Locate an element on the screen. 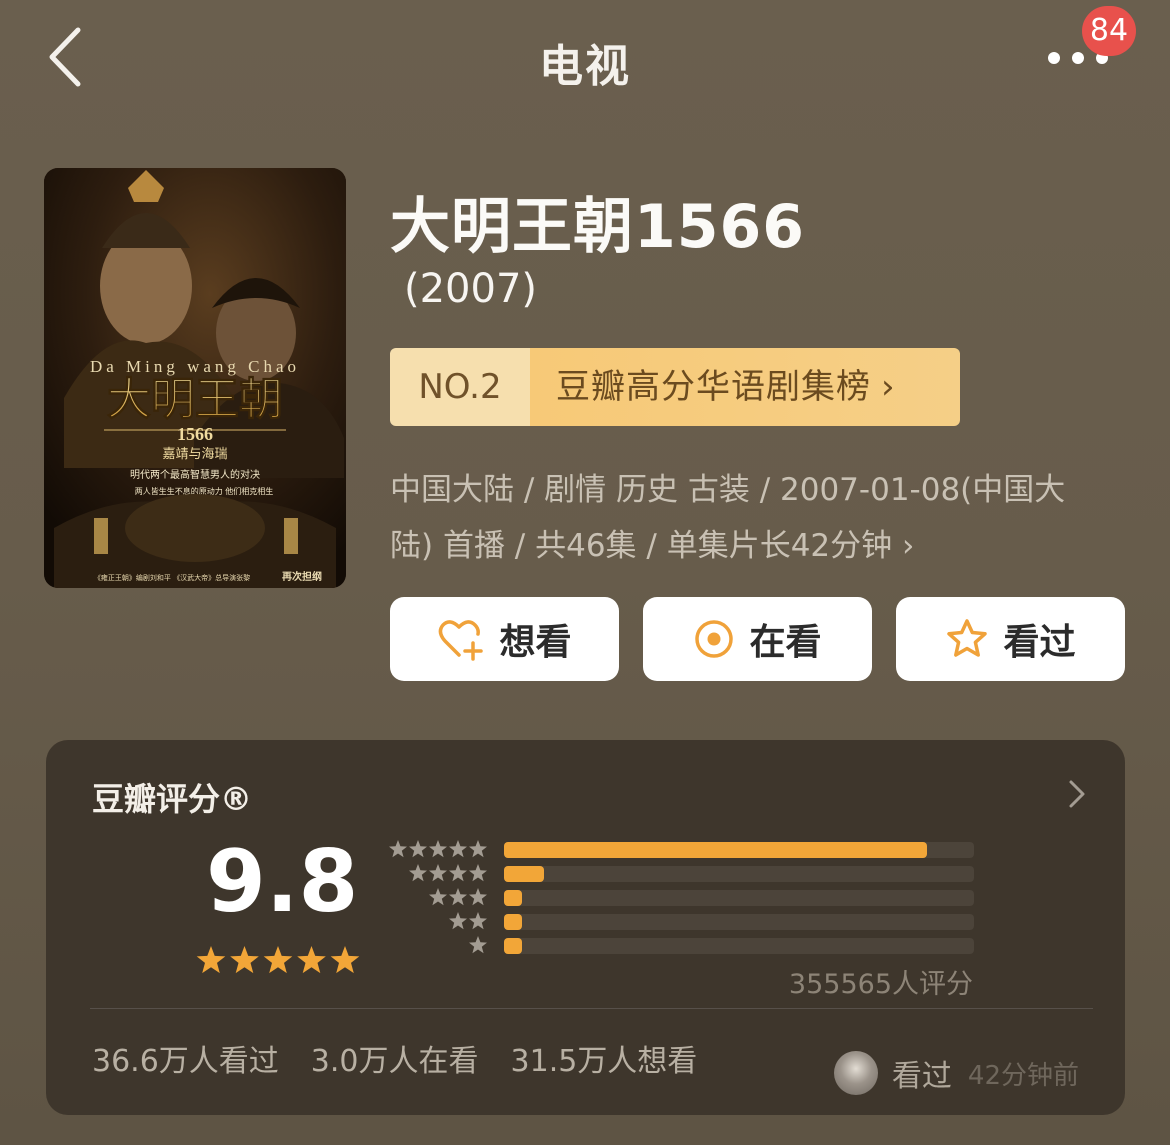  watched-button: 看过 is located at coordinates (1010, 639).